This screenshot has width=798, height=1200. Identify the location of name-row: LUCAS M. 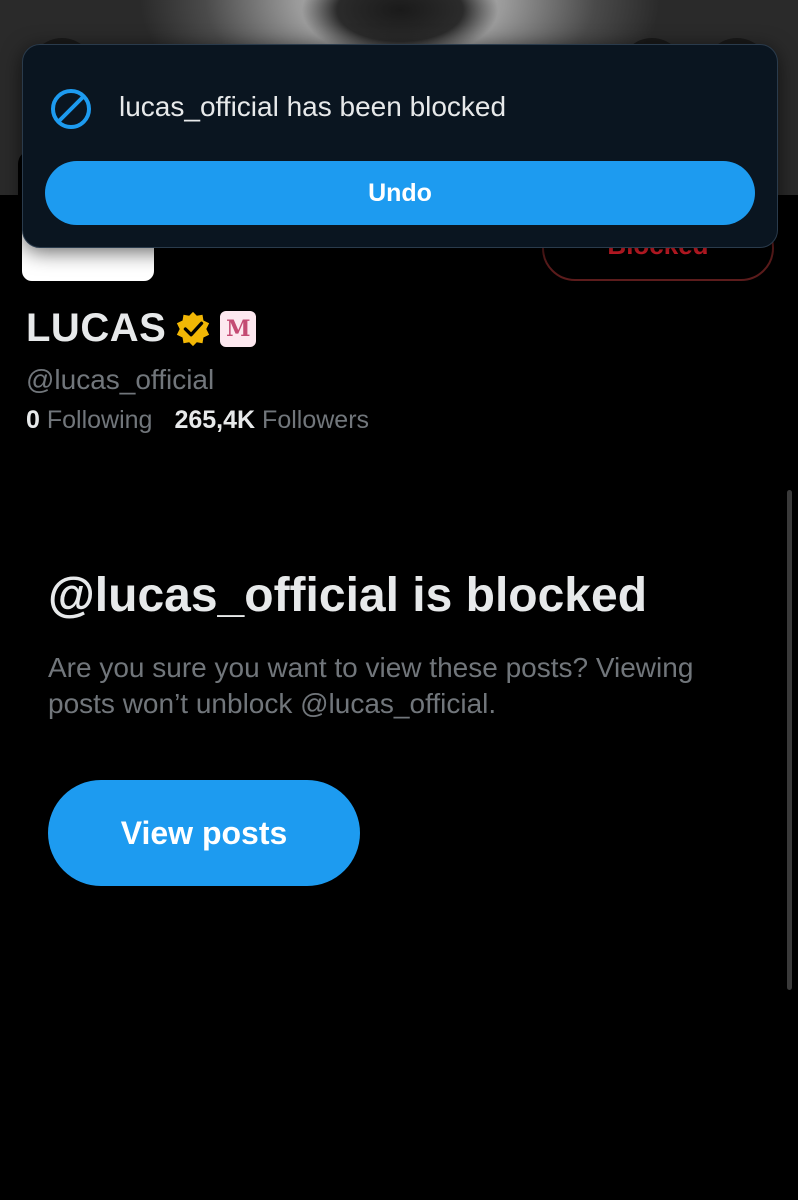
(141, 328).